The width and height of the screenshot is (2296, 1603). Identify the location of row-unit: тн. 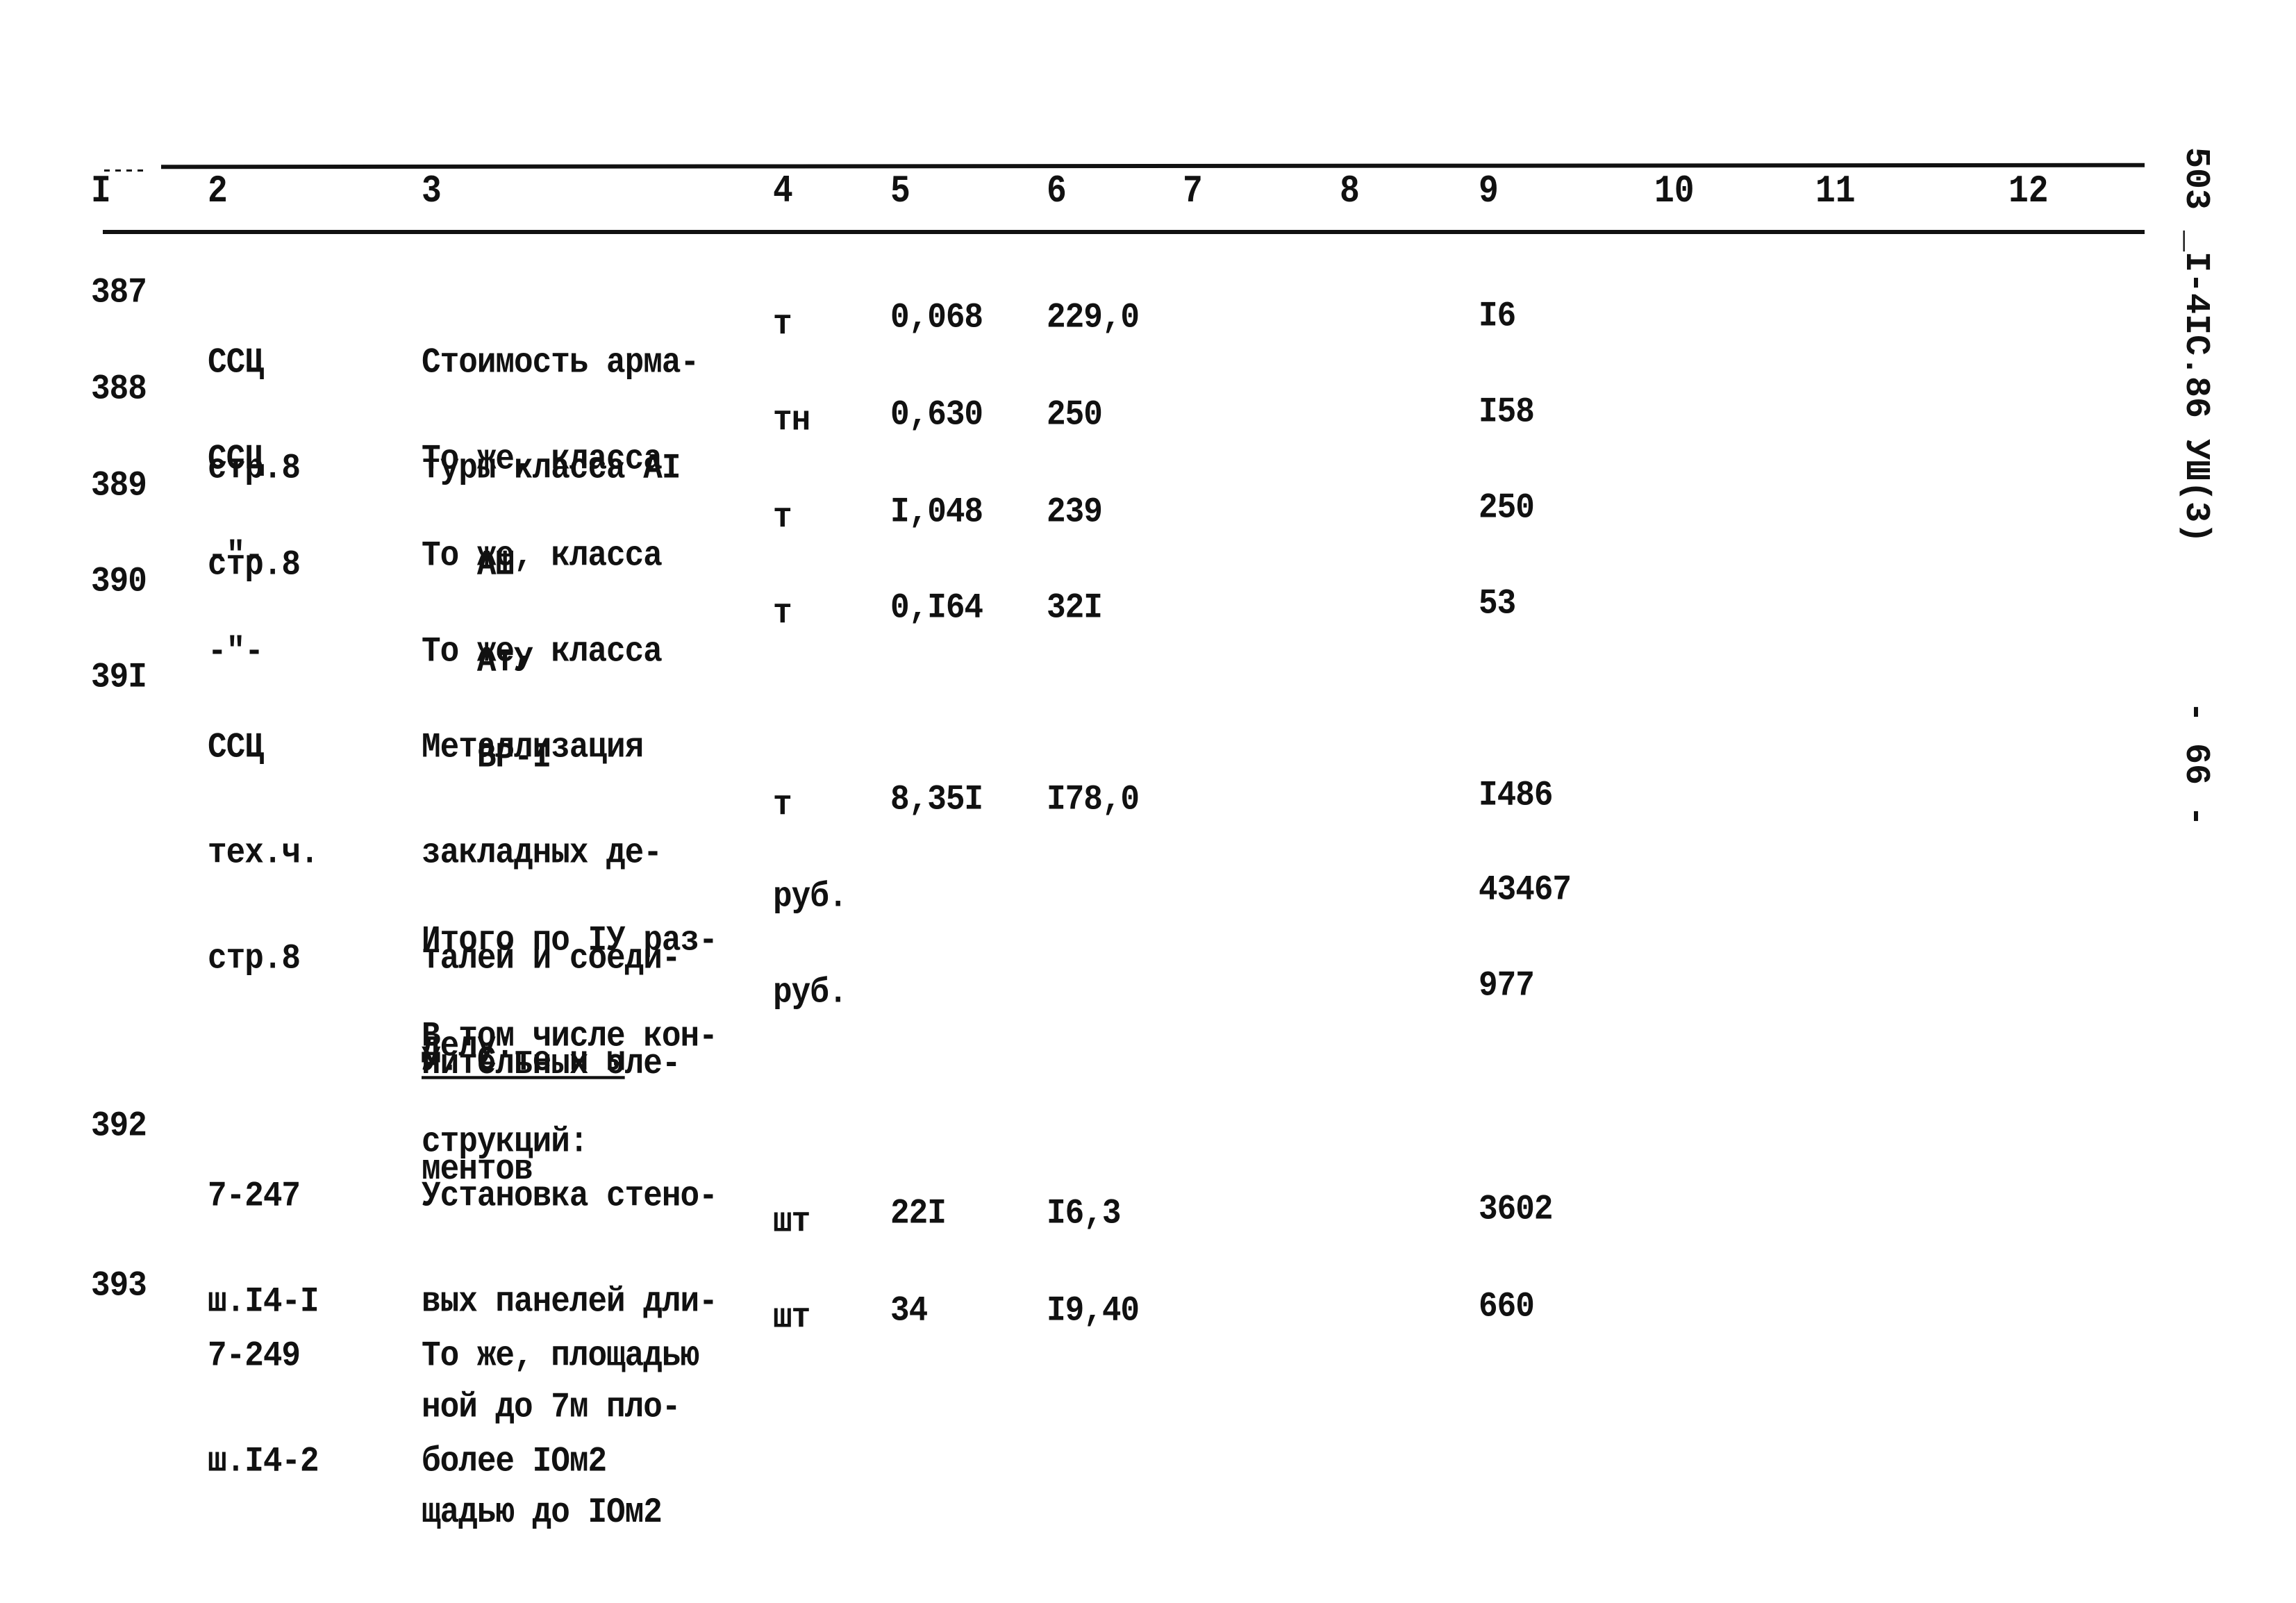
(792, 420).